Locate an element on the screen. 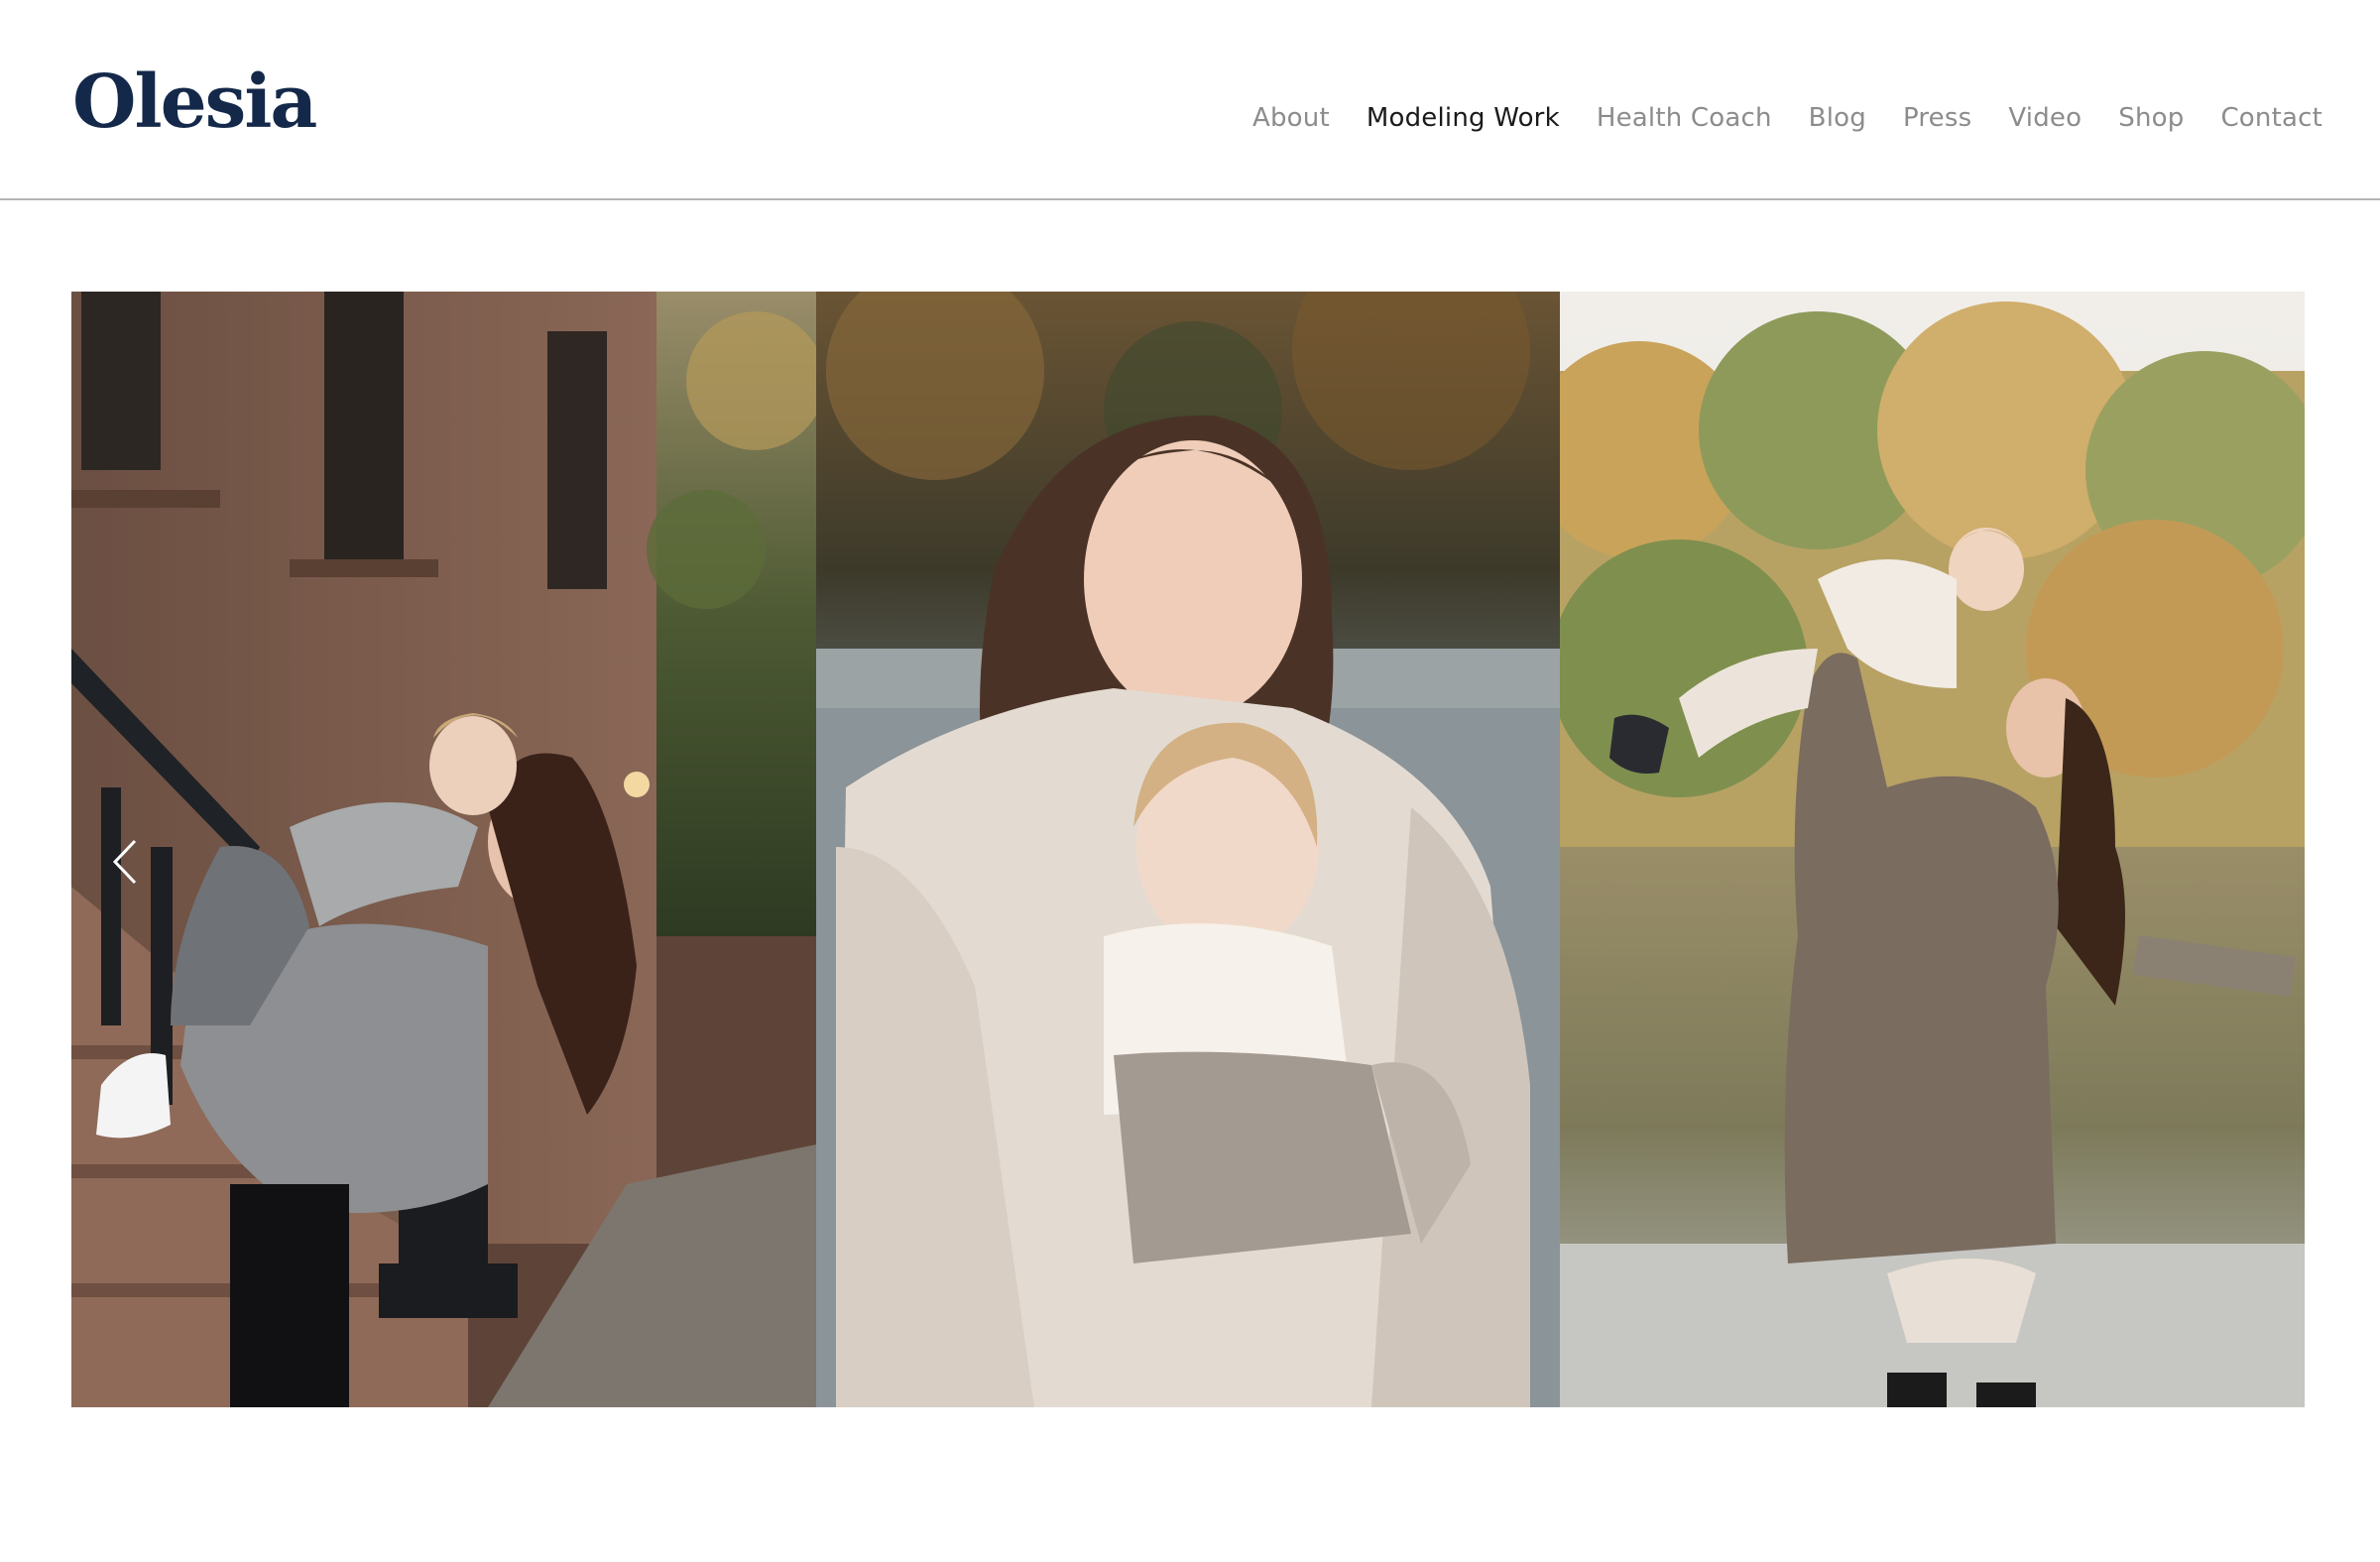  chevron-left-icon is located at coordinates (124, 862).